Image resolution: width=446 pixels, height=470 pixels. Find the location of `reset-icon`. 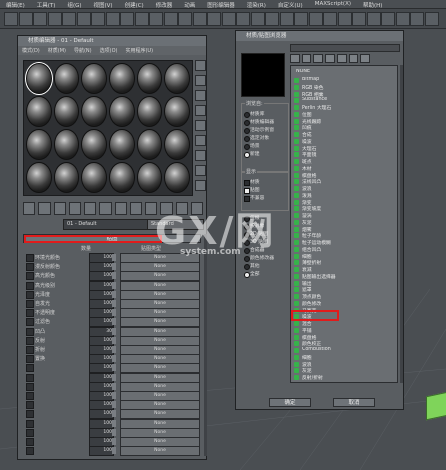

reset-icon is located at coordinates (74, 208).